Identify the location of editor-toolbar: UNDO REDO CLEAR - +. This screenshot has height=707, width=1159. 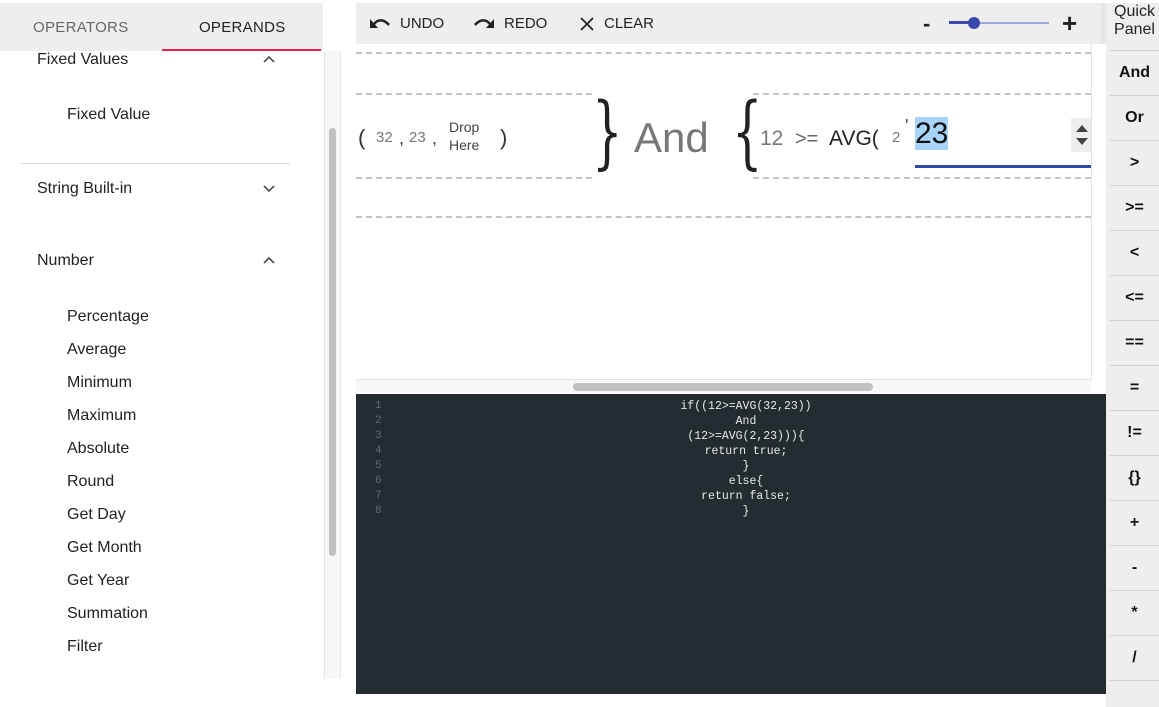
(728, 23).